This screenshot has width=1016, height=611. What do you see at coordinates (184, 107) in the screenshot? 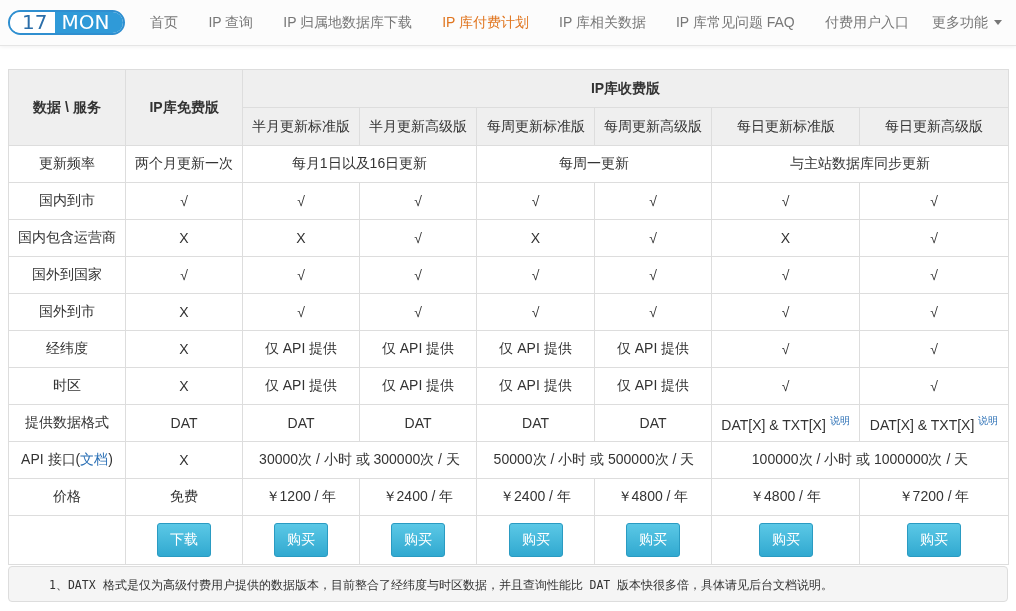
I see `header-cell: IP库免费版` at bounding box center [184, 107].